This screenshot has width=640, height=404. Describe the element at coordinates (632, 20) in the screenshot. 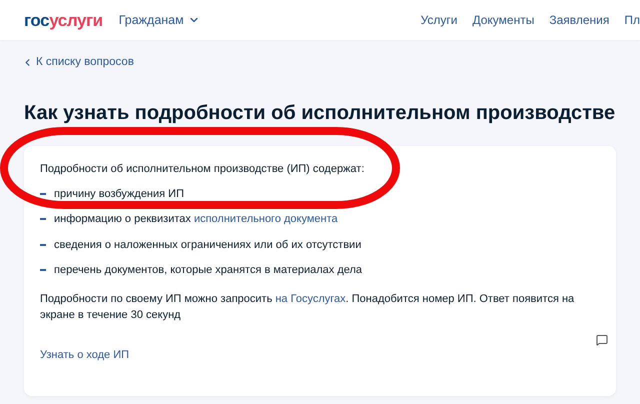

I see `nav-link: Пл` at that location.